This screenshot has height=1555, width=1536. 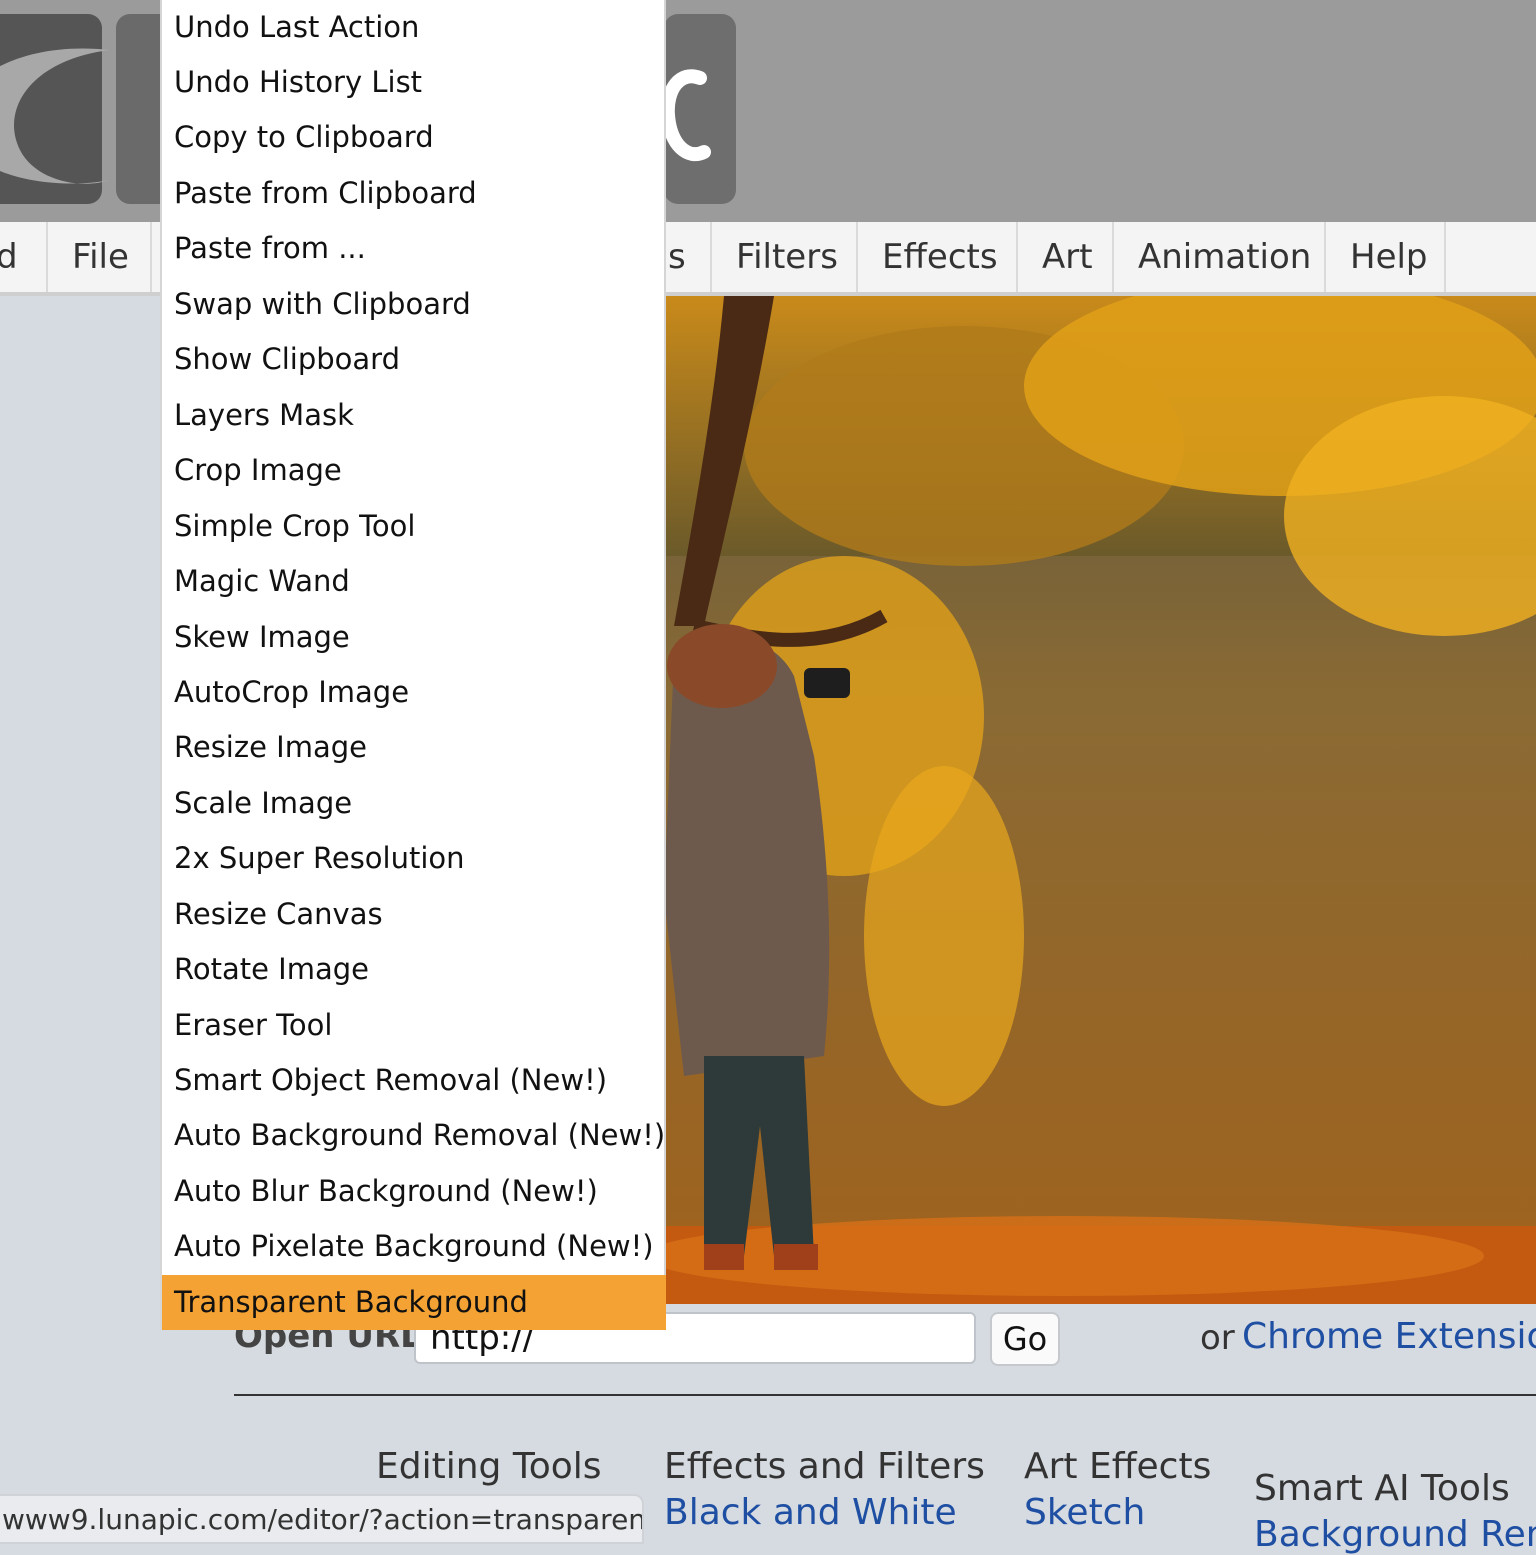 What do you see at coordinates (100, 257) in the screenshot?
I see `menu-item-file: File` at bounding box center [100, 257].